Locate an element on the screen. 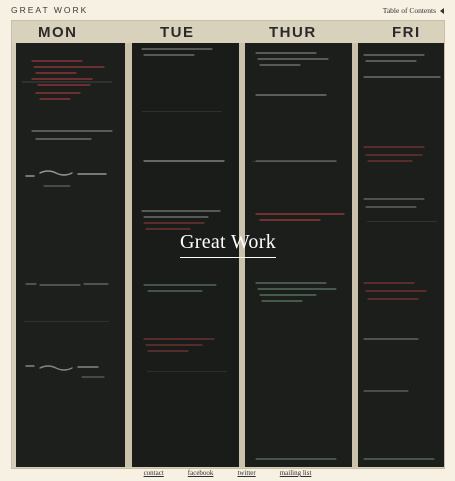 Image resolution: width=455 pixels, height=481 pixels. site-title: GREAT WORK is located at coordinates (49, 10).